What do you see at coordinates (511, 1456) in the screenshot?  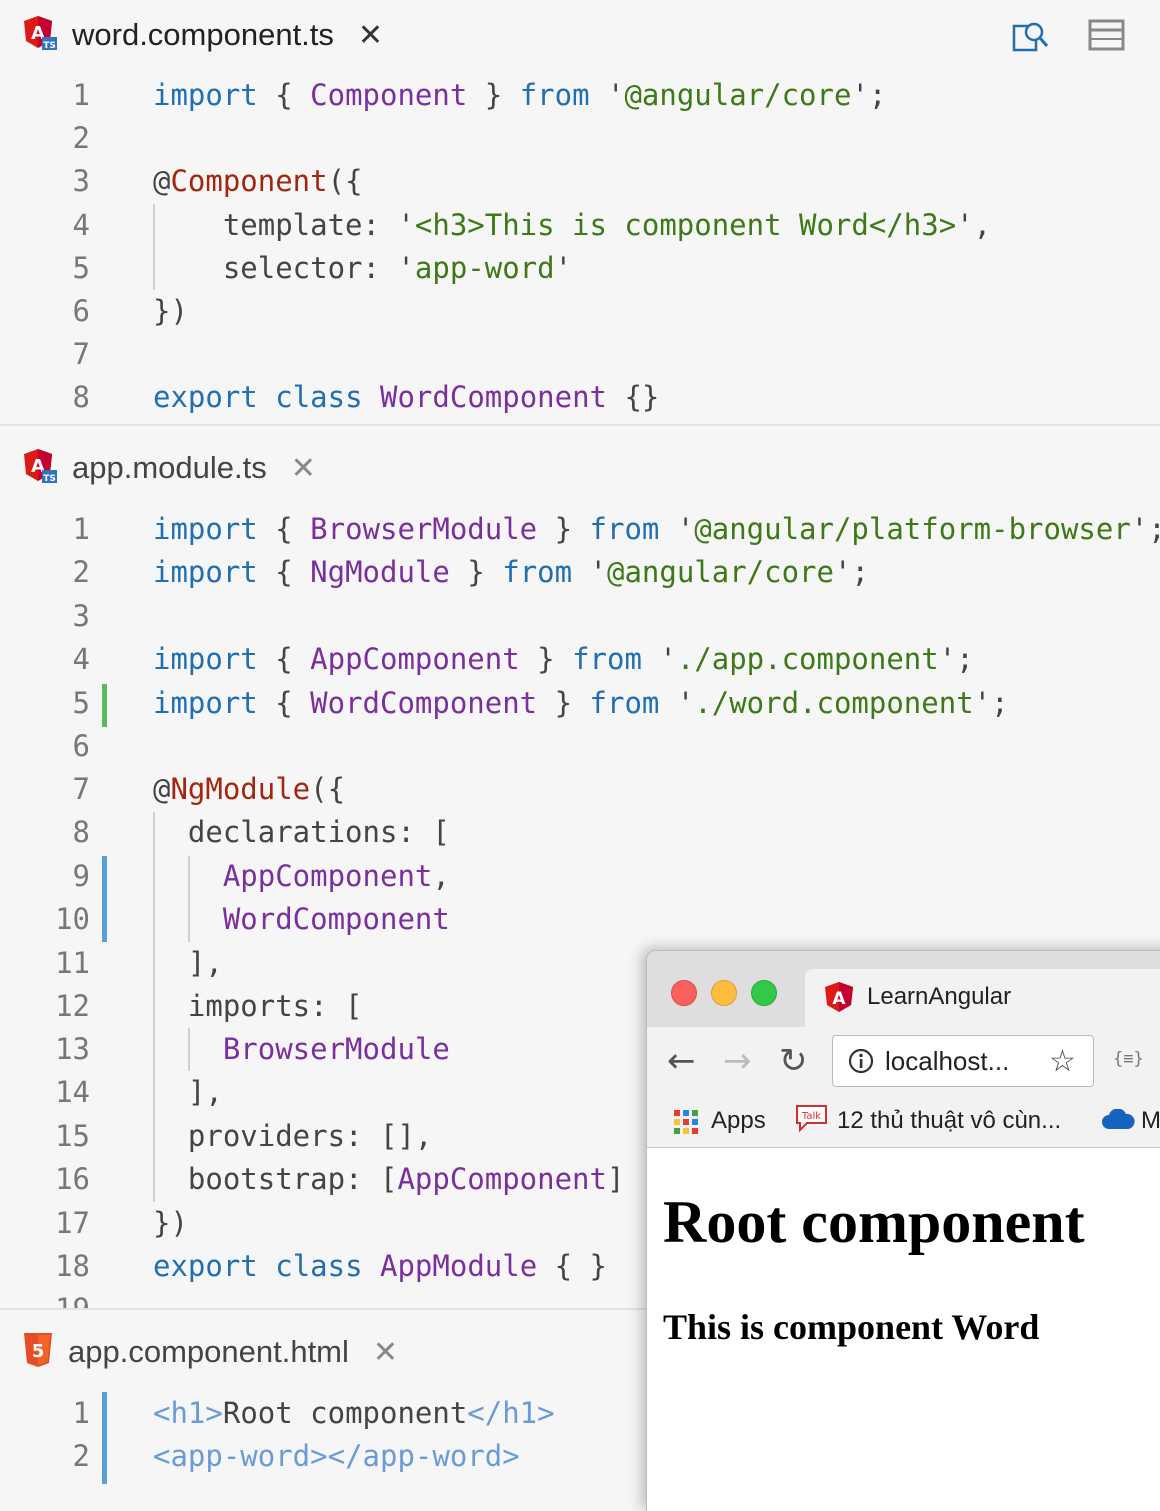 I see `code-token: >` at bounding box center [511, 1456].